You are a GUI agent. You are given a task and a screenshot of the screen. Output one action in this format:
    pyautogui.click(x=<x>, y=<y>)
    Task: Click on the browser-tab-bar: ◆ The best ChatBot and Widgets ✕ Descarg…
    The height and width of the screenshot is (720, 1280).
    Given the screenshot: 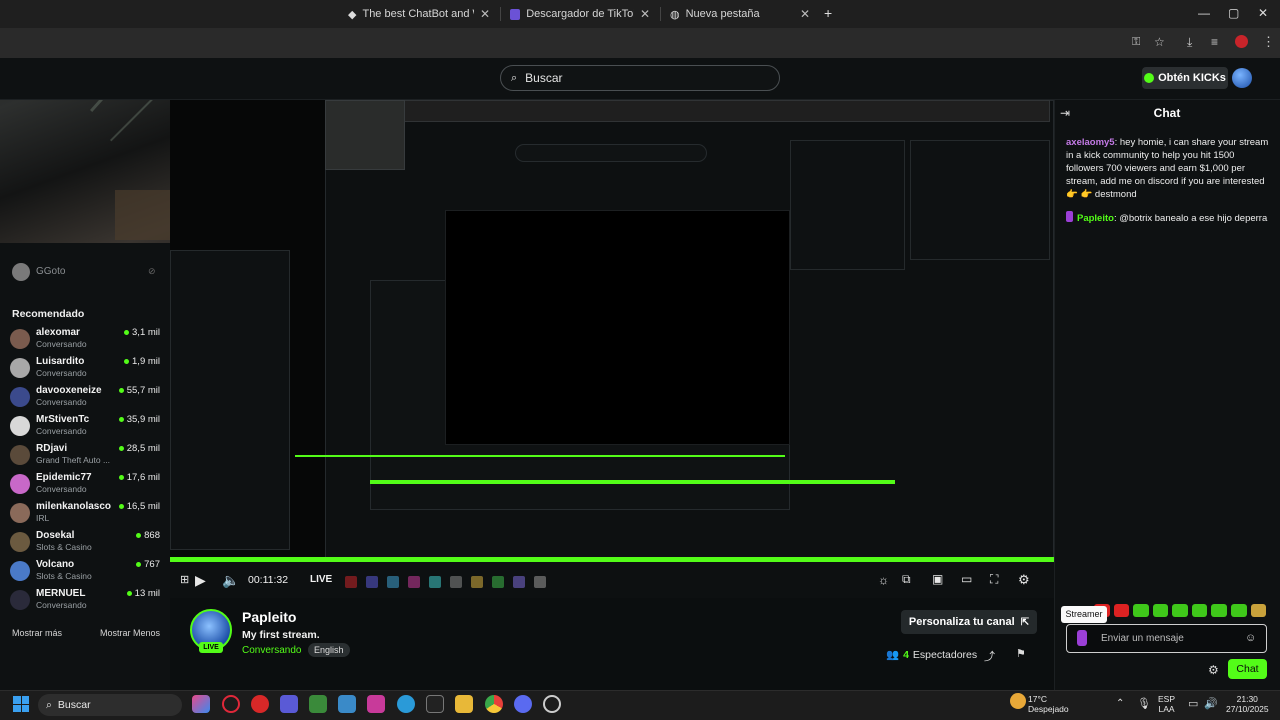 What is the action you would take?
    pyautogui.click(x=640, y=14)
    